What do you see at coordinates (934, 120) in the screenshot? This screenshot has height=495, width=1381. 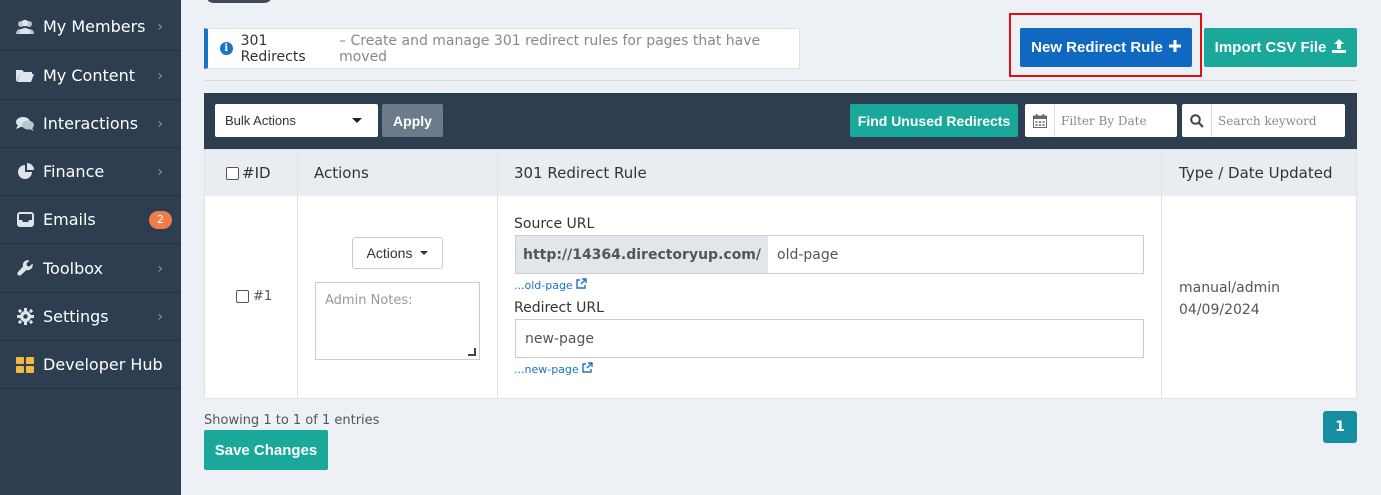 I see `find-unused-redirects-button: Find Unused Redirects` at bounding box center [934, 120].